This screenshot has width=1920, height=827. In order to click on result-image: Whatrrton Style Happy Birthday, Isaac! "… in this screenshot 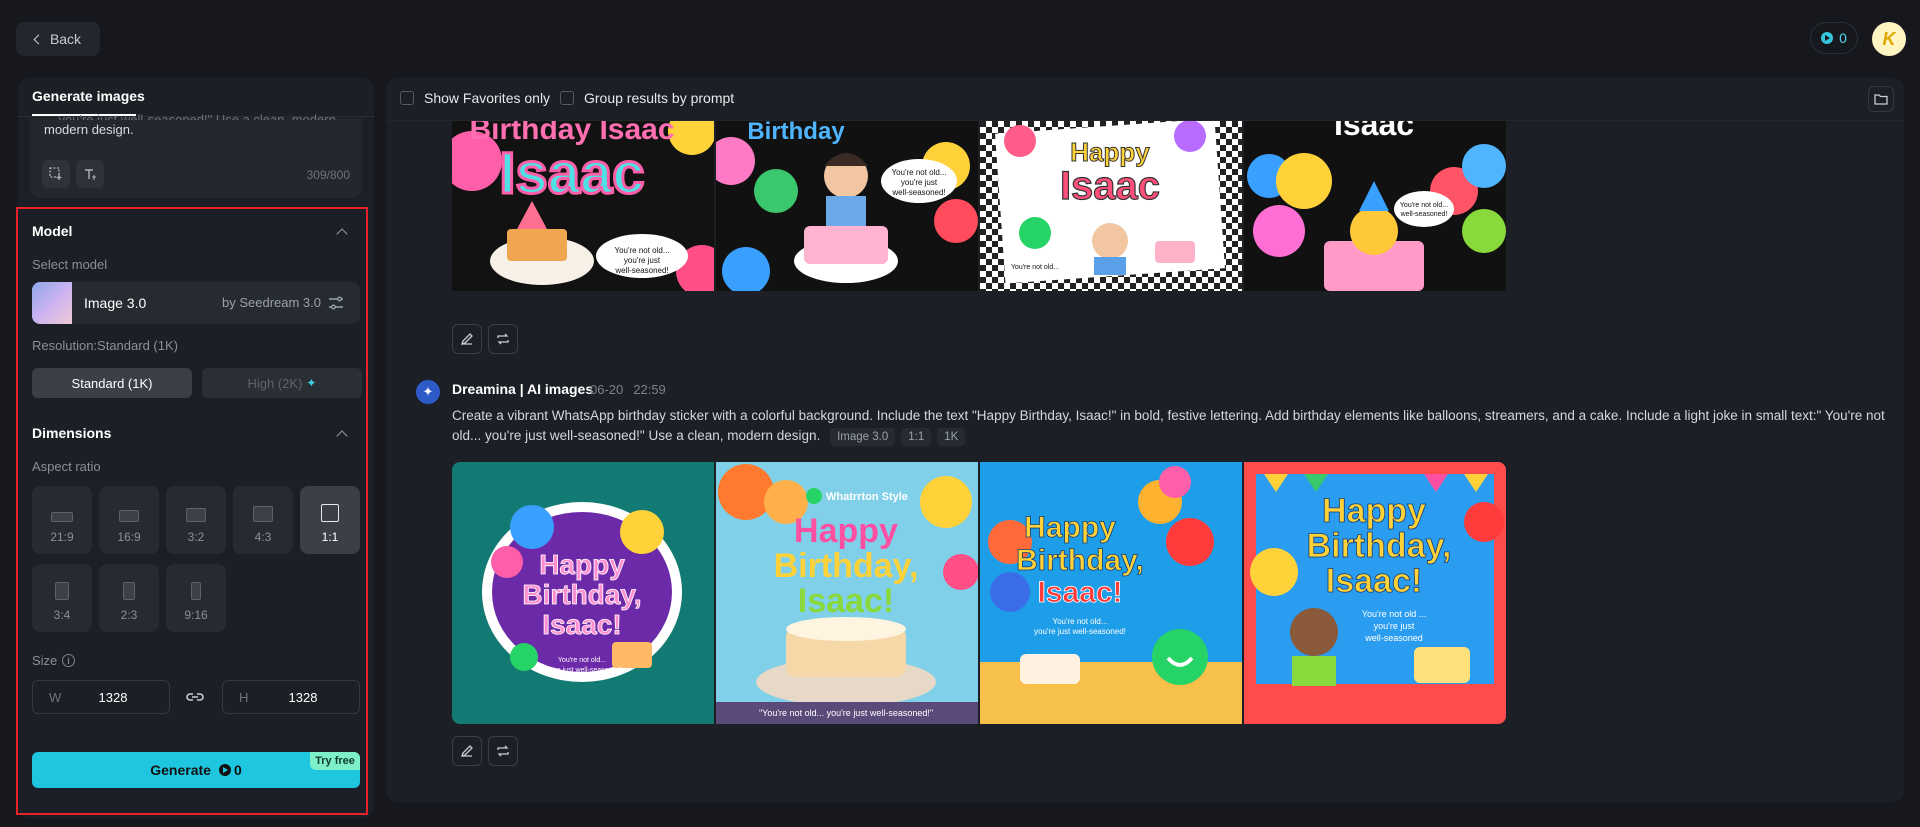, I will do `click(847, 593)`.